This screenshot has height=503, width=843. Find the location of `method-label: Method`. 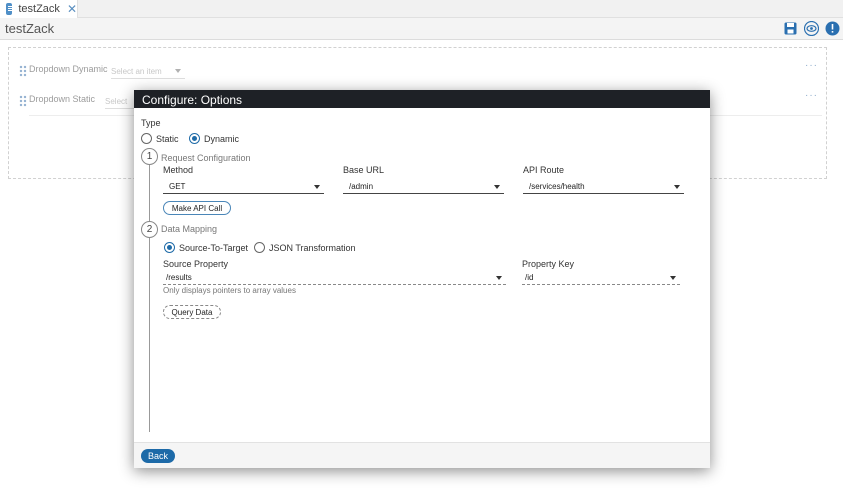

method-label: Method is located at coordinates (178, 170).